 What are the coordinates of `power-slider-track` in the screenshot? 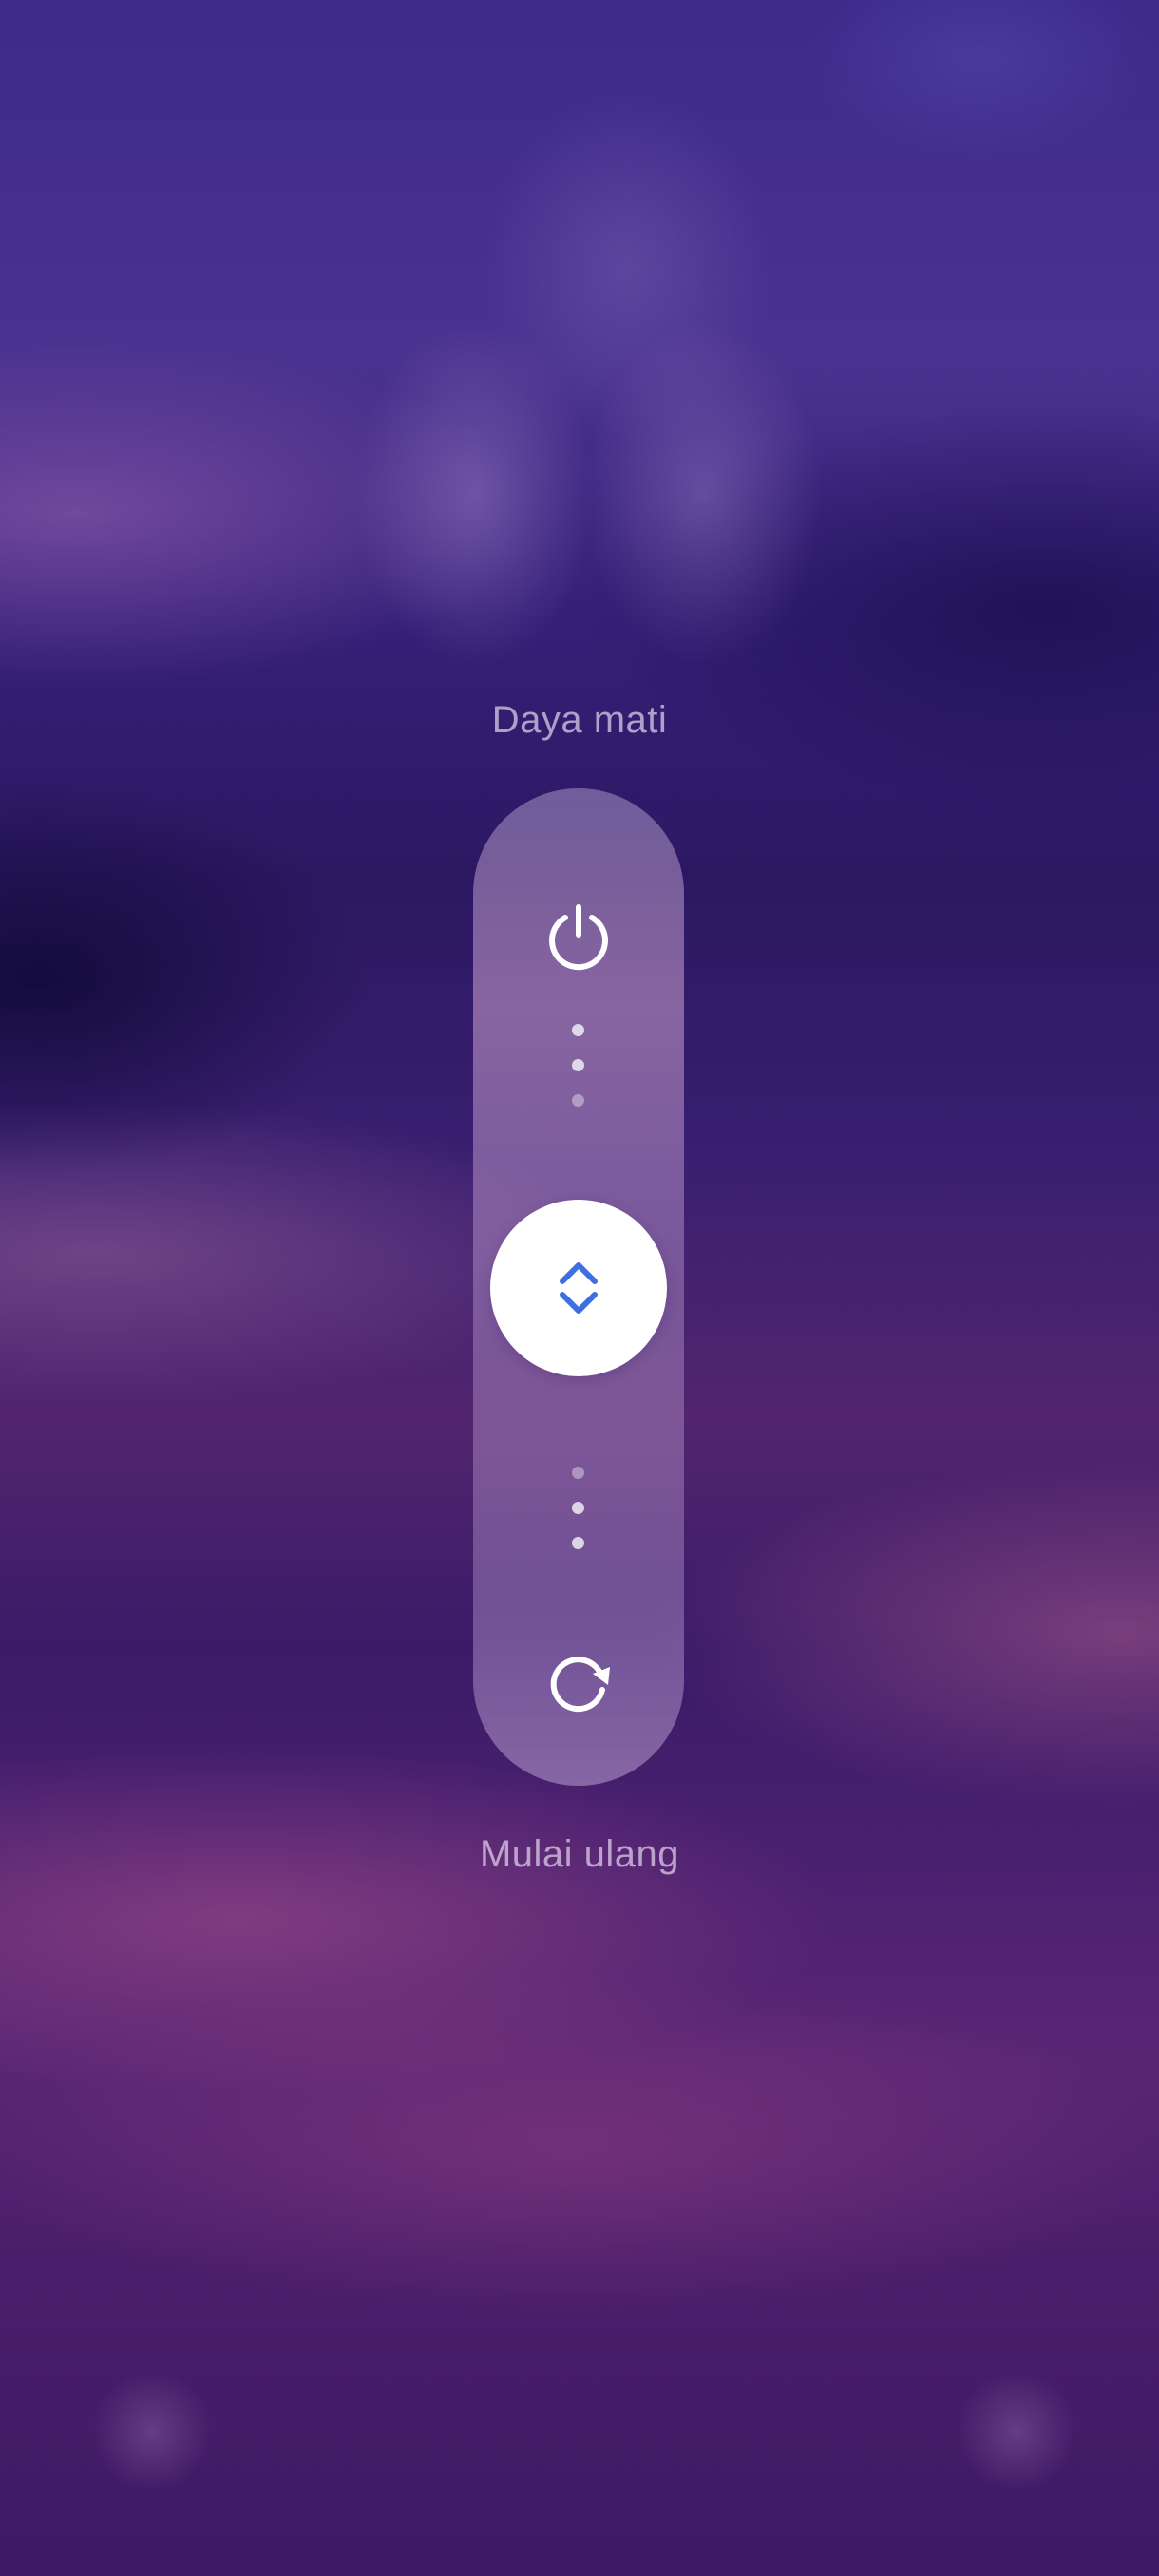 It's located at (578, 1287).